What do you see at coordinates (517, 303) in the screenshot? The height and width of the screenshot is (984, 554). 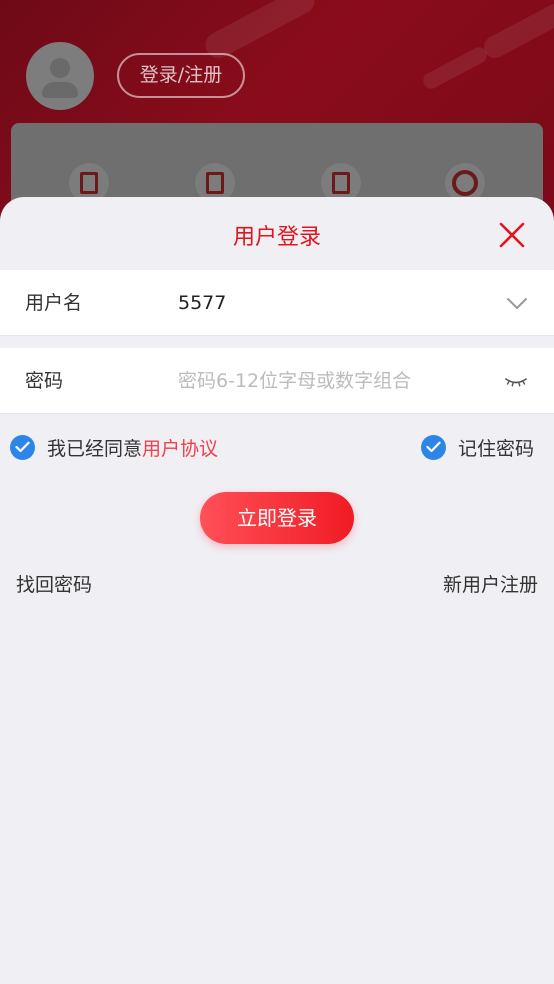 I see `chevron-down-icon` at bounding box center [517, 303].